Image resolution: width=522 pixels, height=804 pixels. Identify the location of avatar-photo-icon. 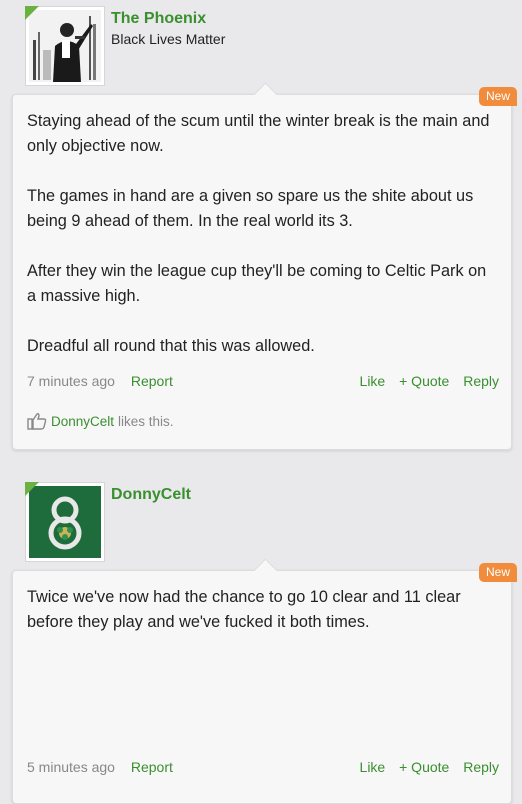
(65, 46).